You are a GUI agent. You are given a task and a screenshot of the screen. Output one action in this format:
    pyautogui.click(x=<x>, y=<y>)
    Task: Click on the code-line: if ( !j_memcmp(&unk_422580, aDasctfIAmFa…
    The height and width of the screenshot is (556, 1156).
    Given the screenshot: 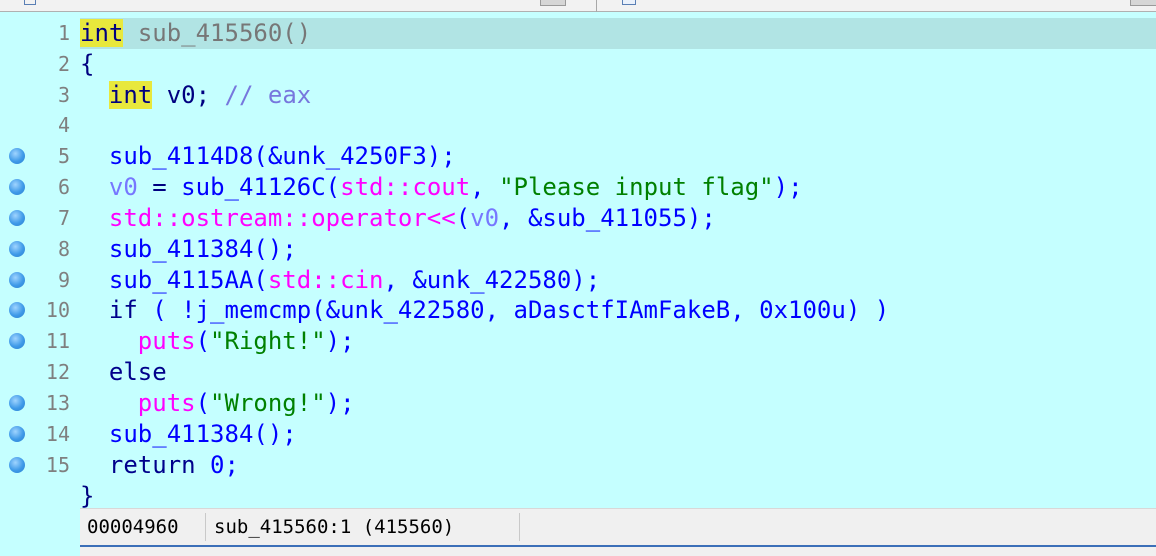 What is the action you would take?
    pyautogui.click(x=618, y=310)
    